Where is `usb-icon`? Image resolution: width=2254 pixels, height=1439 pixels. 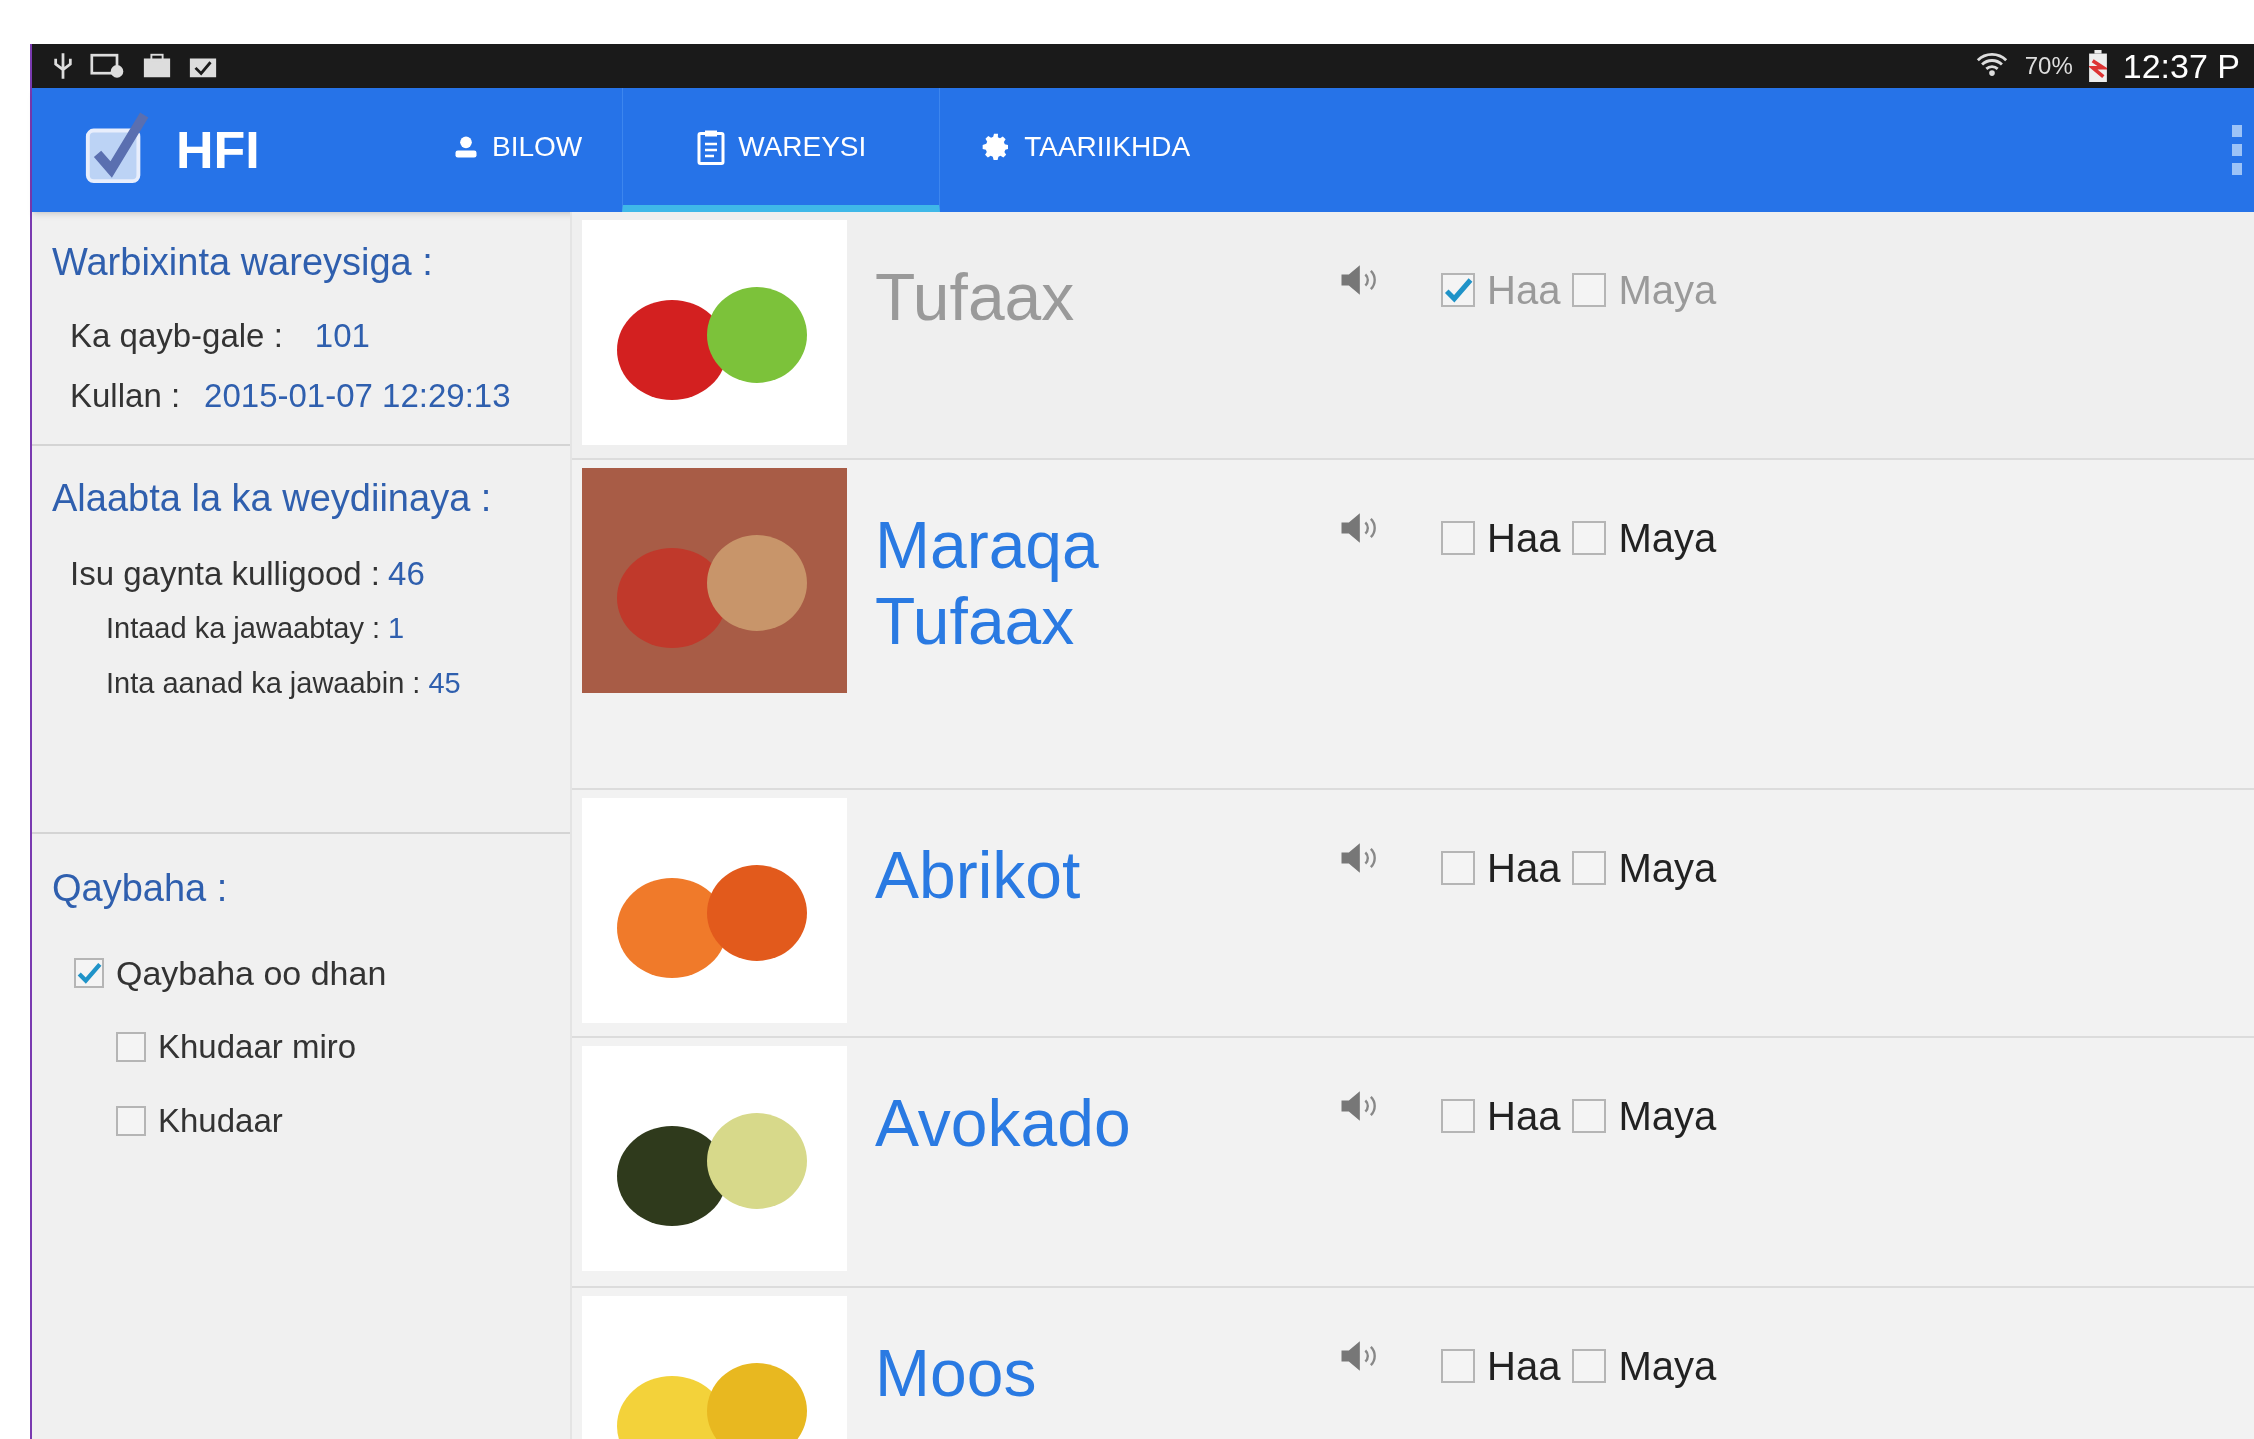 usb-icon is located at coordinates (63, 66).